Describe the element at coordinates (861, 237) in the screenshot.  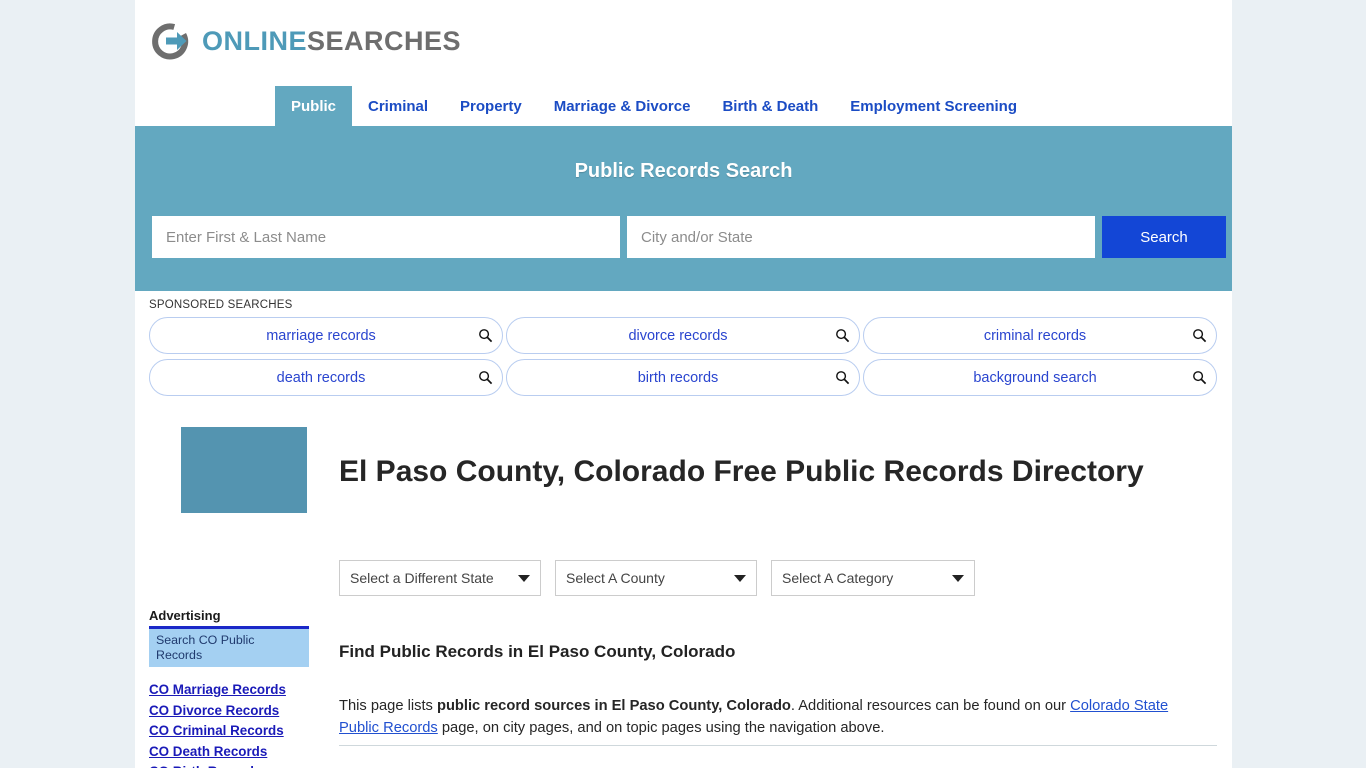
I see `city-state-search-input` at that location.